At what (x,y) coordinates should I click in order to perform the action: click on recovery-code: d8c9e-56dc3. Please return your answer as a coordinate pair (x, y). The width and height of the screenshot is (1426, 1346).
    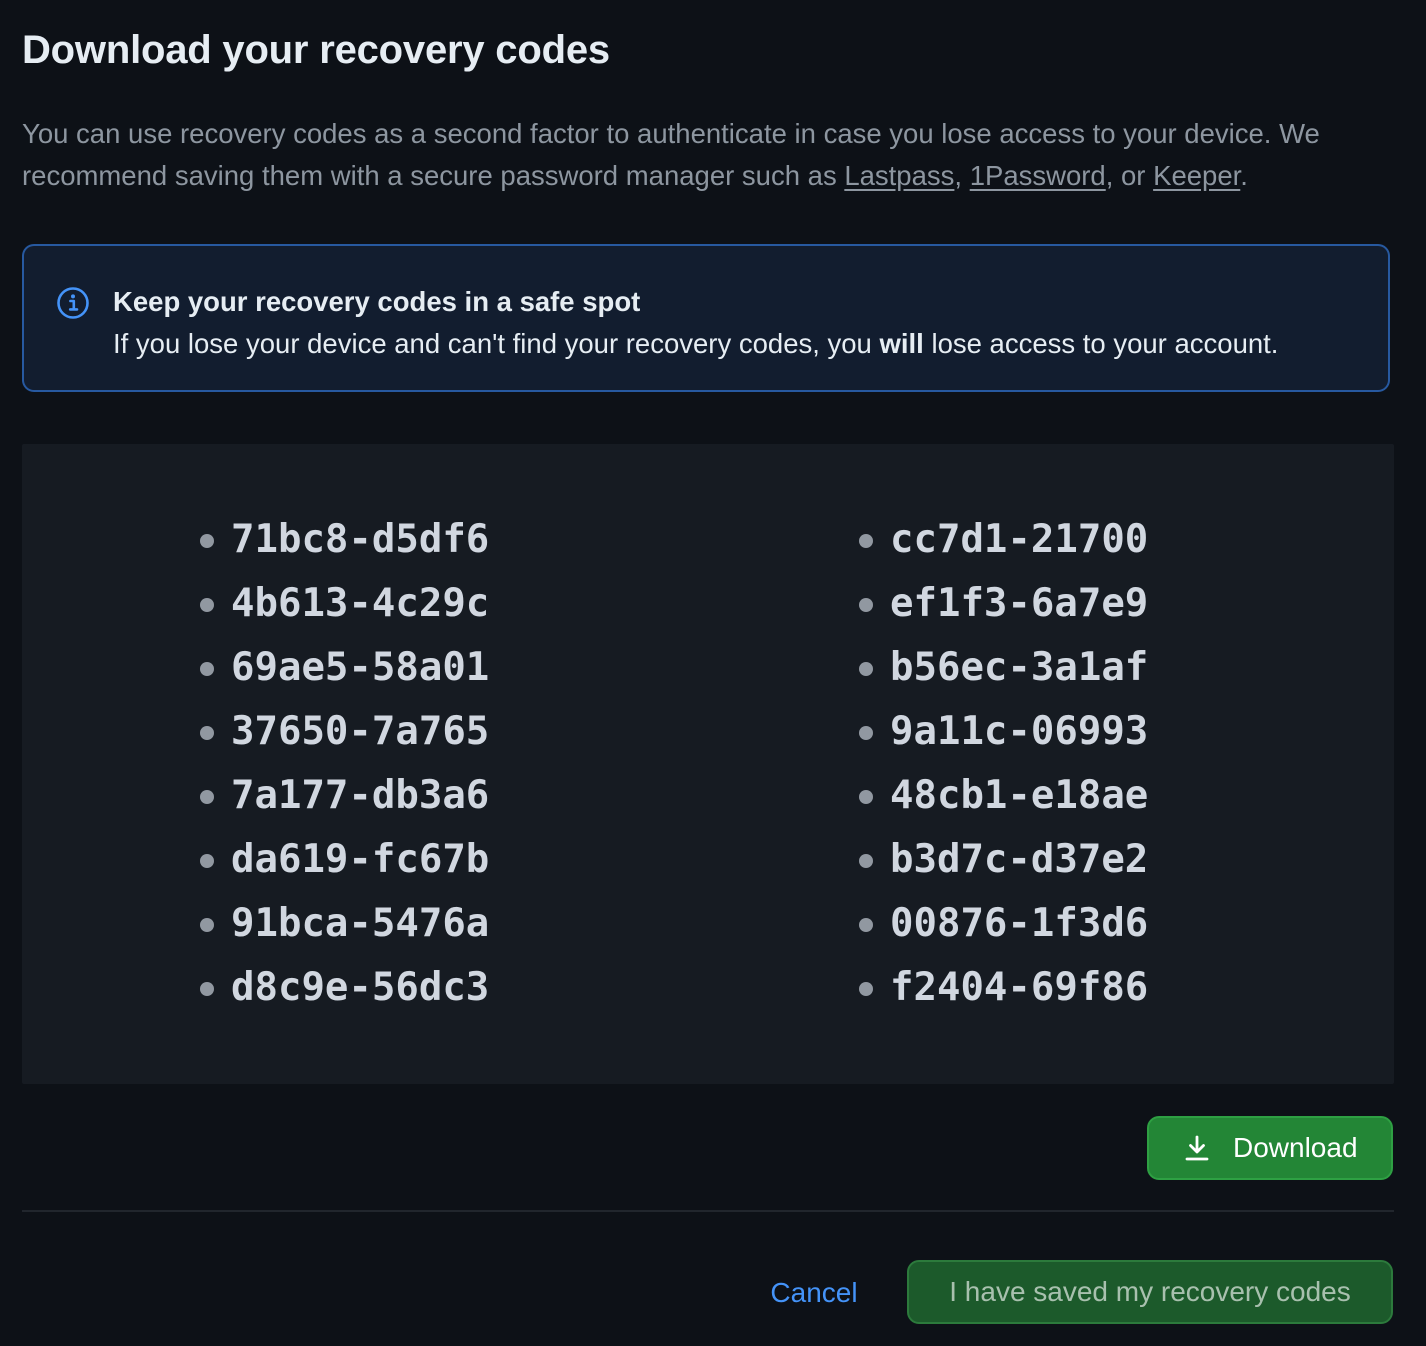
    Looking at the image, I should click on (343, 988).